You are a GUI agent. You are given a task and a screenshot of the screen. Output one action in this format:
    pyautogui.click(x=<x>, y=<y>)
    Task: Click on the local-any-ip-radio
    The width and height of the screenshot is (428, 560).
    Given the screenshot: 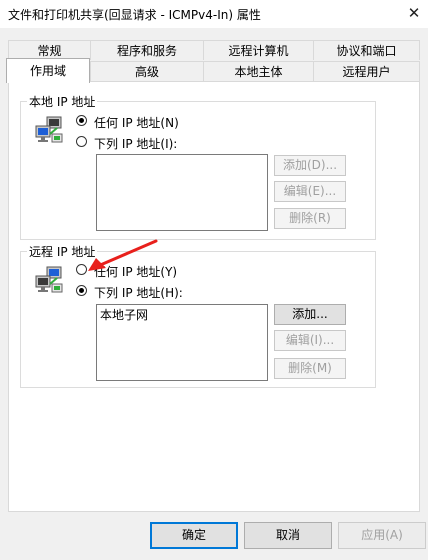 What is the action you would take?
    pyautogui.click(x=81, y=120)
    